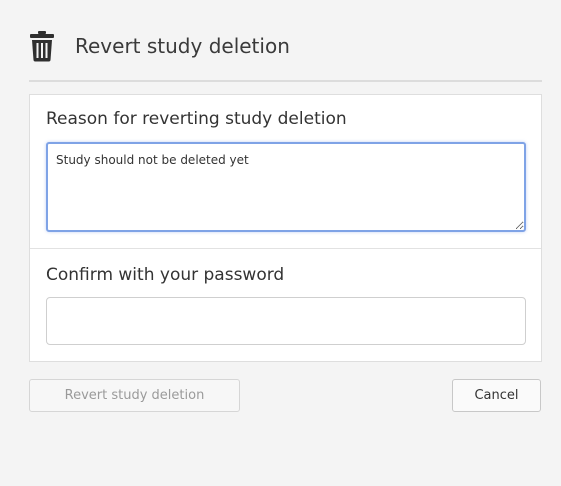 This screenshot has height=486, width=561. I want to click on dialog-title: Revert study deletion, so click(182, 46).